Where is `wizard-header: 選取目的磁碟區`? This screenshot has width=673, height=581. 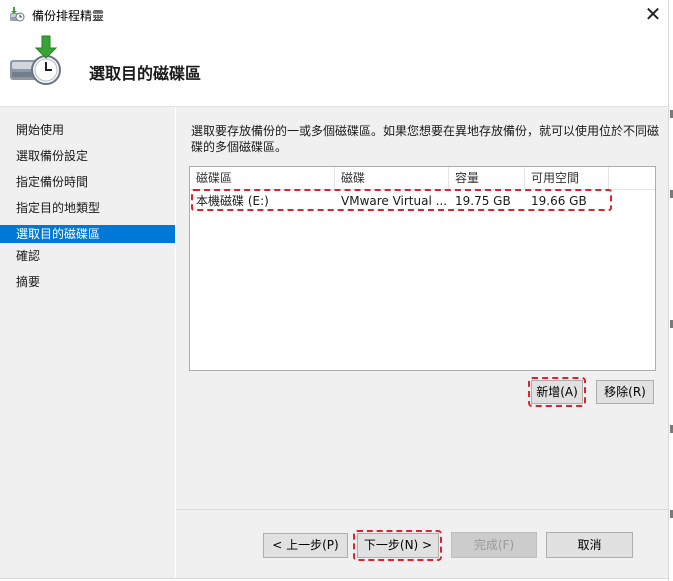 wizard-header: 選取目的磁碟區 is located at coordinates (334, 68).